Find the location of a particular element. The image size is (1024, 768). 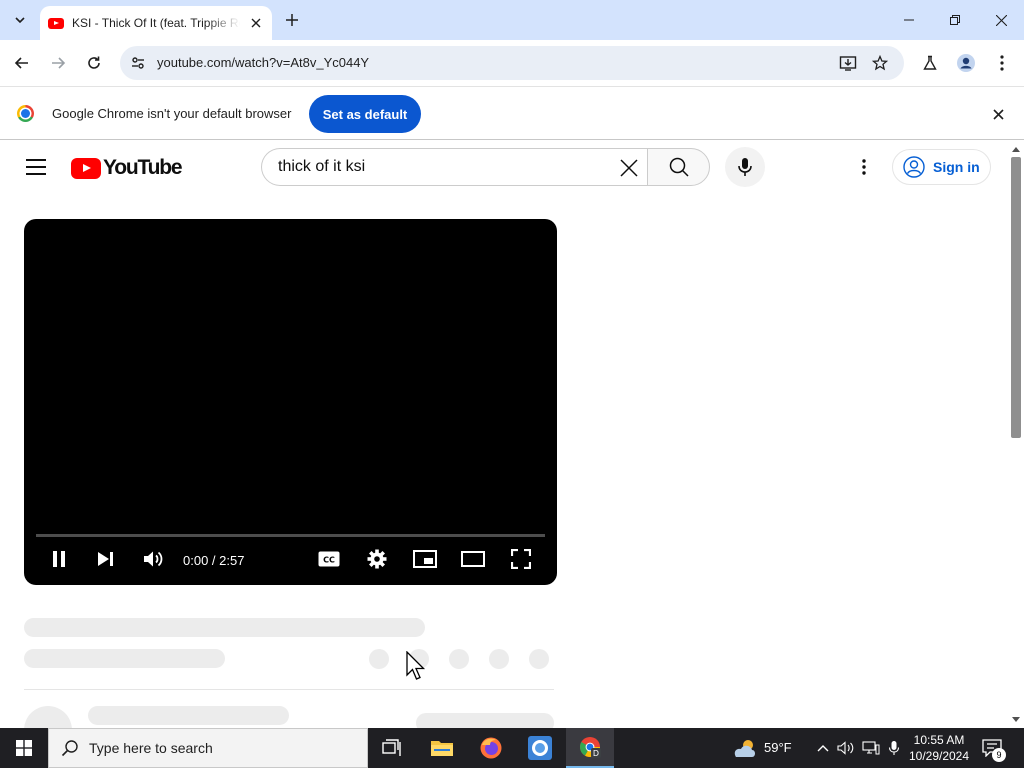

gear-icon is located at coordinates (377, 559).